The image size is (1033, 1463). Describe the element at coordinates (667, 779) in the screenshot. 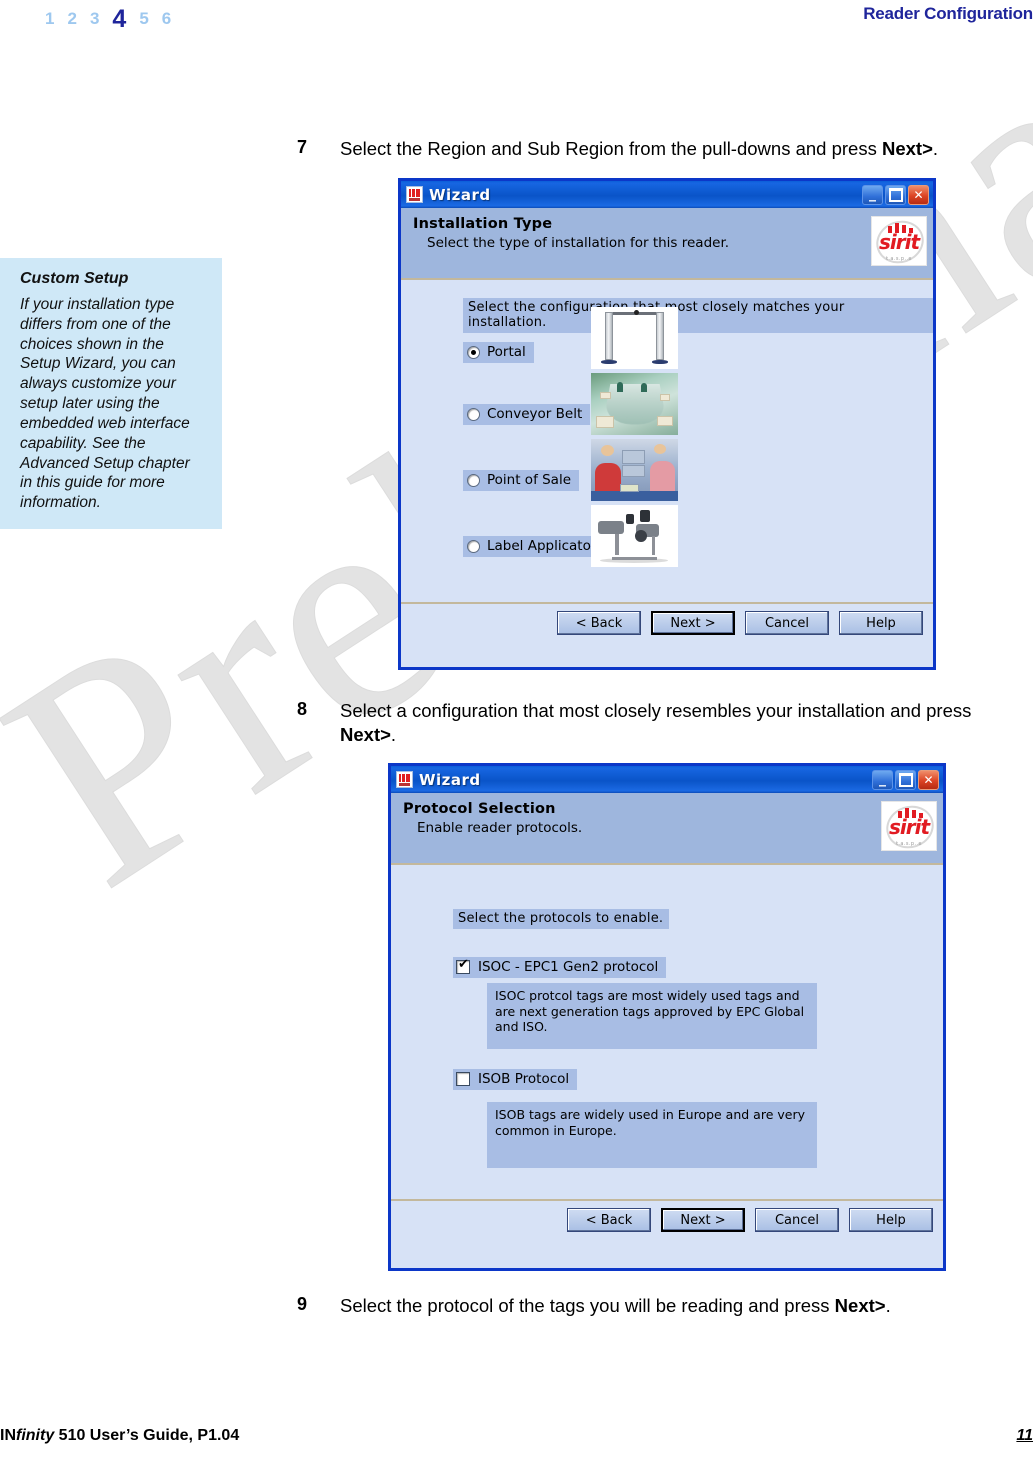

I see `dialog2-titlebar: Wizard _ ✕` at that location.